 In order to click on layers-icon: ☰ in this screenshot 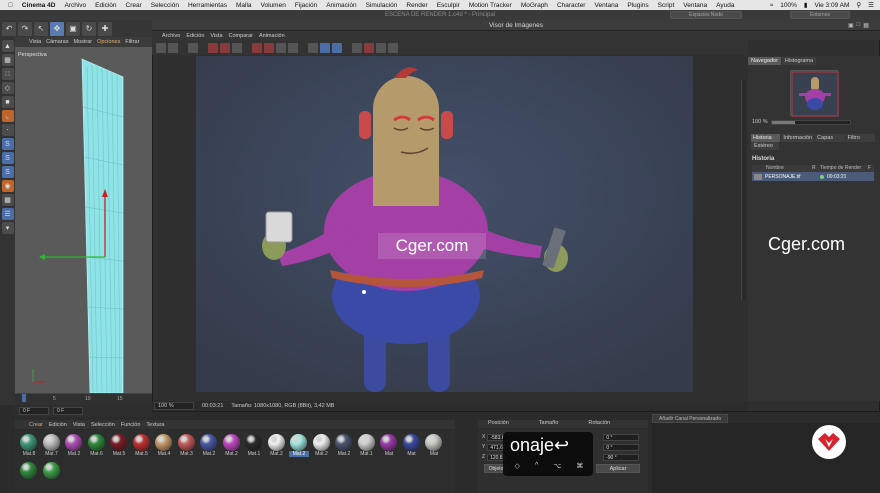, I will do `click(7, 214)`.